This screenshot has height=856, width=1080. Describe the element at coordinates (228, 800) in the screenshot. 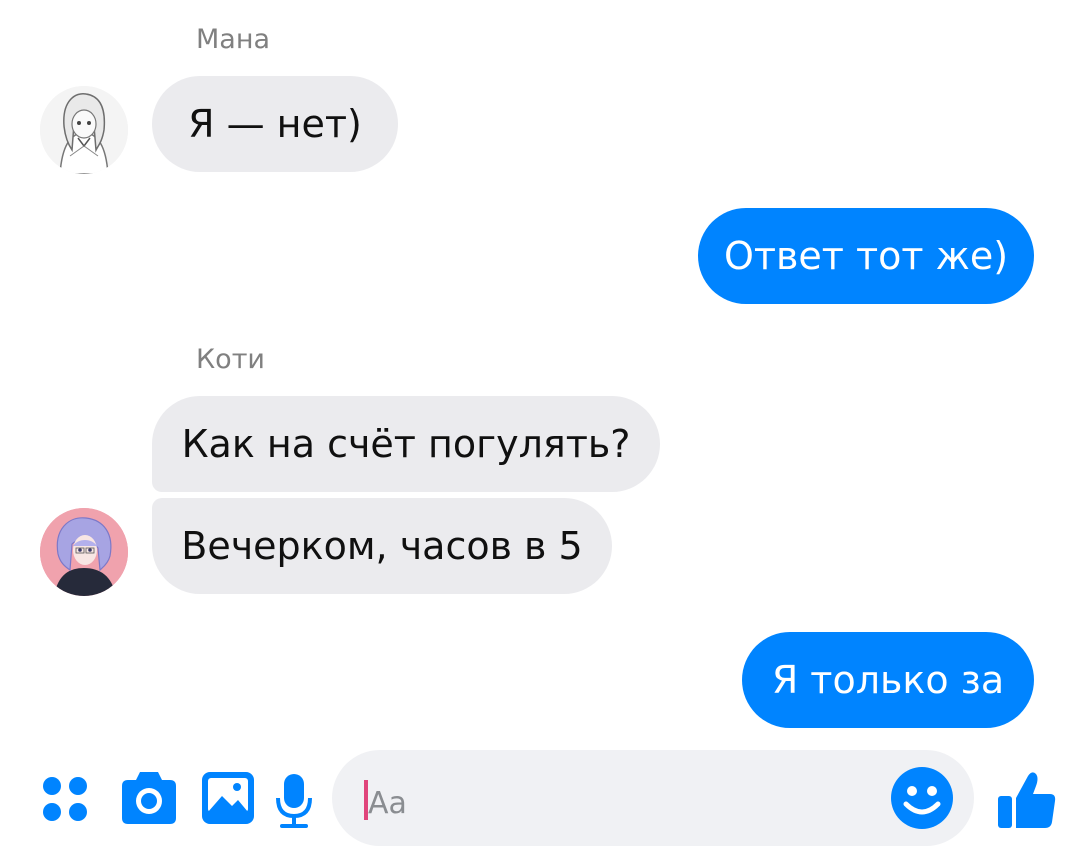

I see `gallery-icon` at that location.